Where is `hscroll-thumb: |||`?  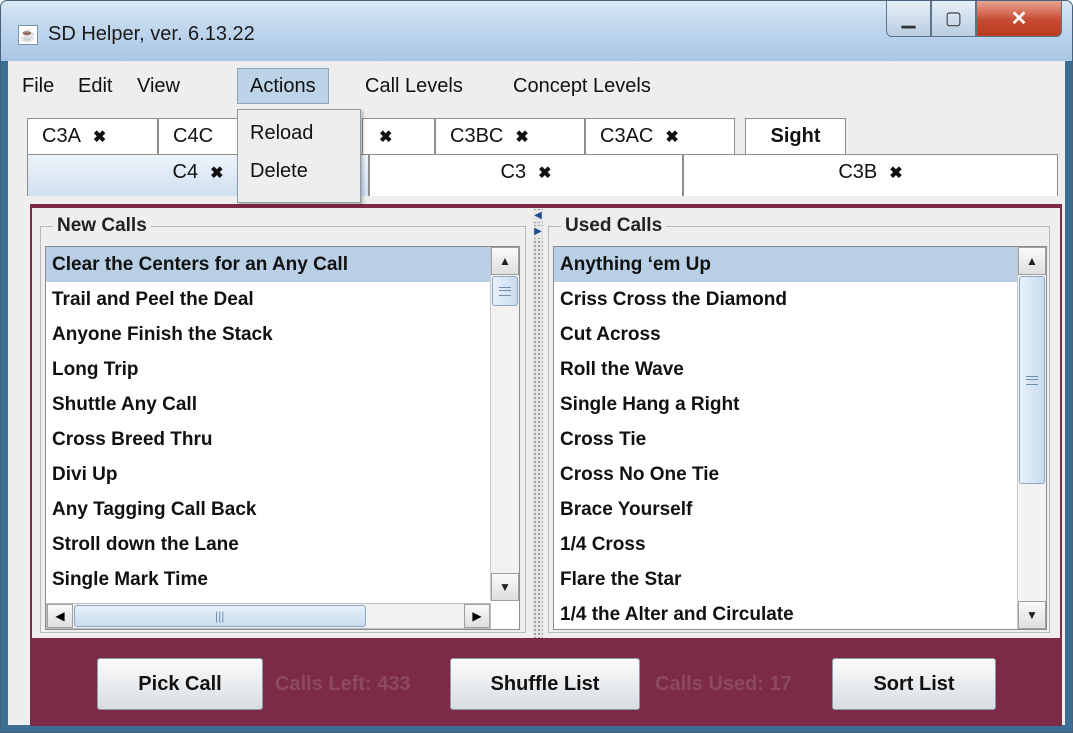 hscroll-thumb: ||| is located at coordinates (220, 616).